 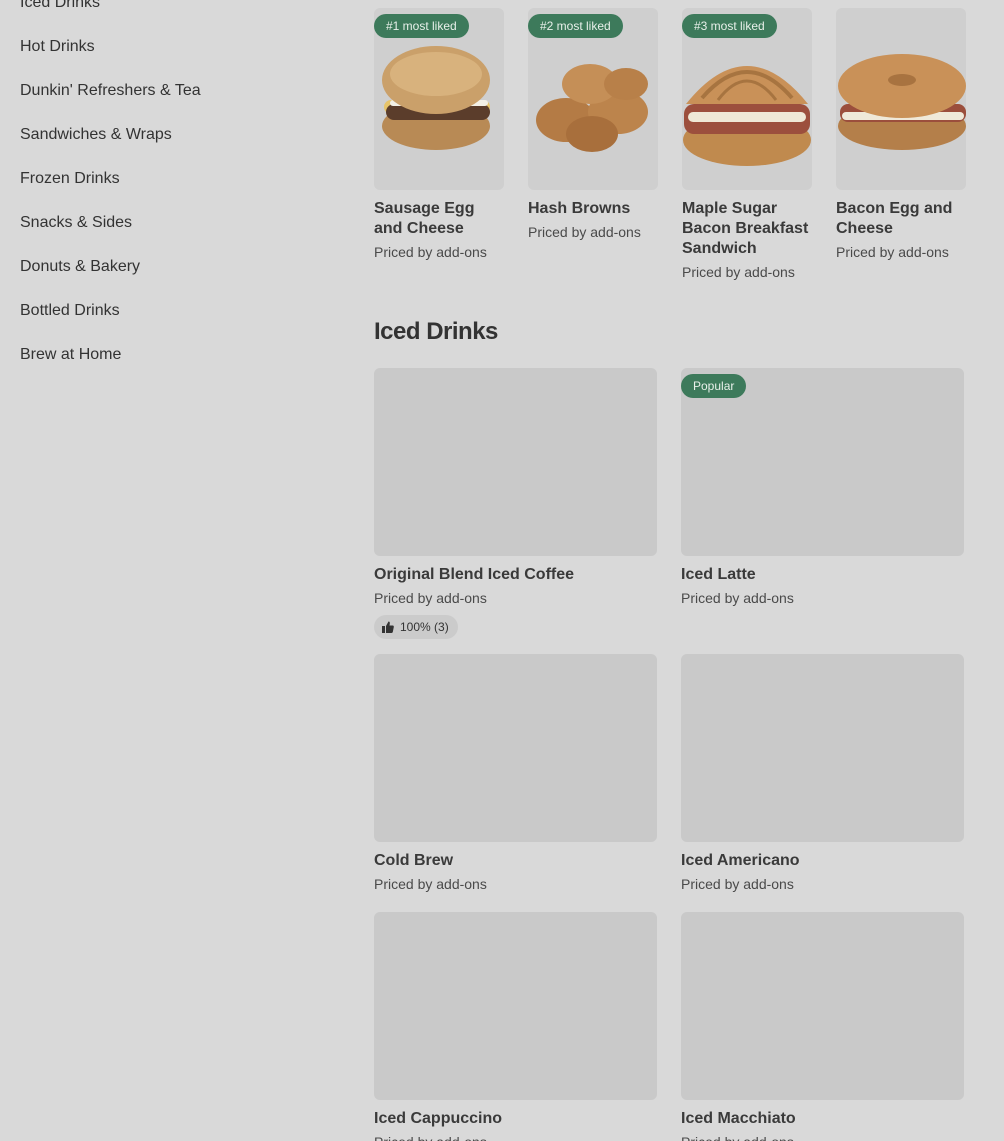 What do you see at coordinates (729, 26) in the screenshot?
I see `most-liked-badge: #3 most liked` at bounding box center [729, 26].